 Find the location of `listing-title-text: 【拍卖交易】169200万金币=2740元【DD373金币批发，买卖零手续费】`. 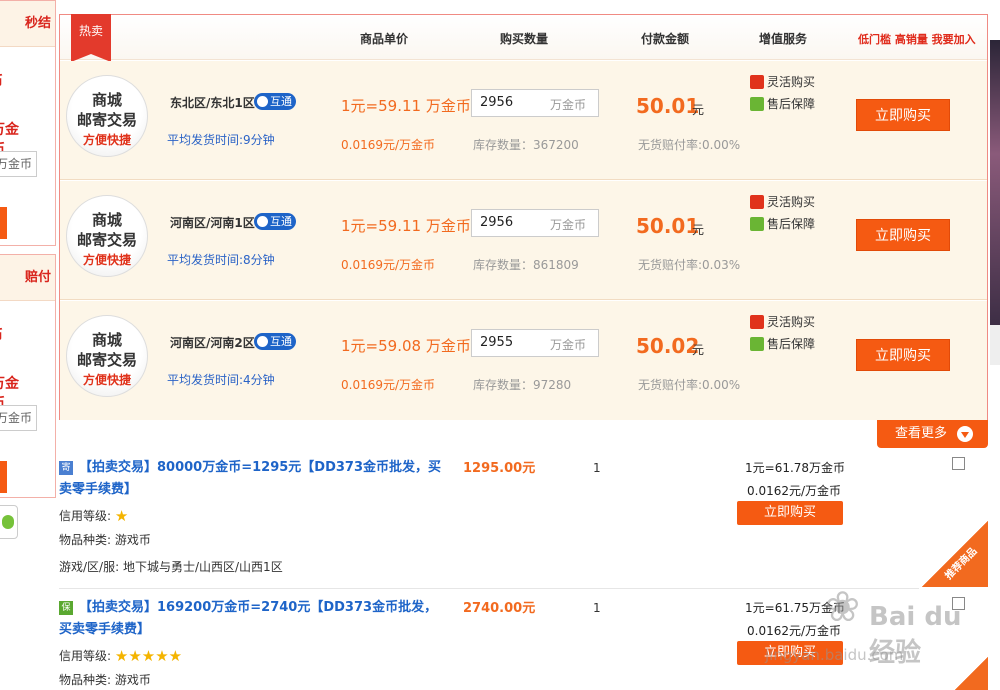

listing-title-text: 【拍卖交易】169200万金币=2740元【DD373金币批发，买卖零手续费】 is located at coordinates (248, 618).